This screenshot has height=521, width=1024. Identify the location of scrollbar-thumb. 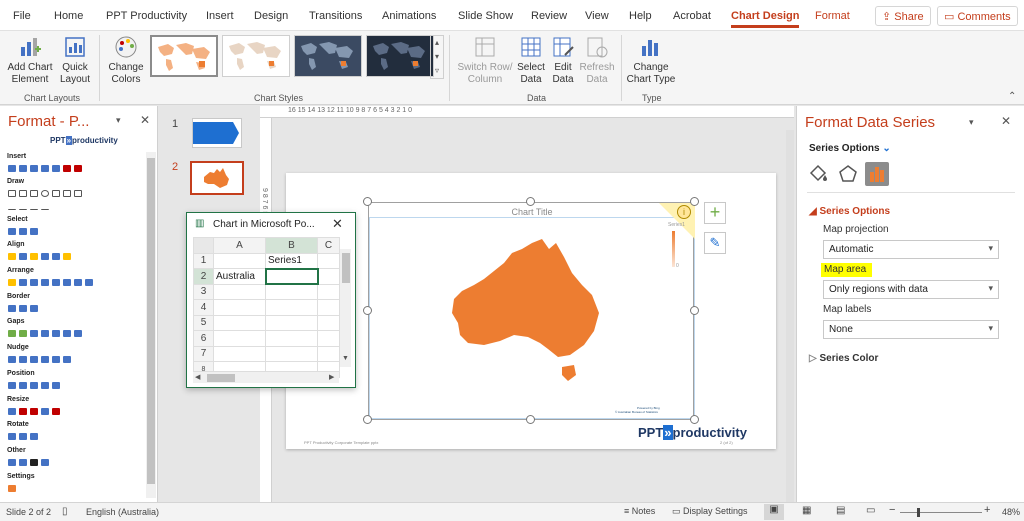
(151, 321).